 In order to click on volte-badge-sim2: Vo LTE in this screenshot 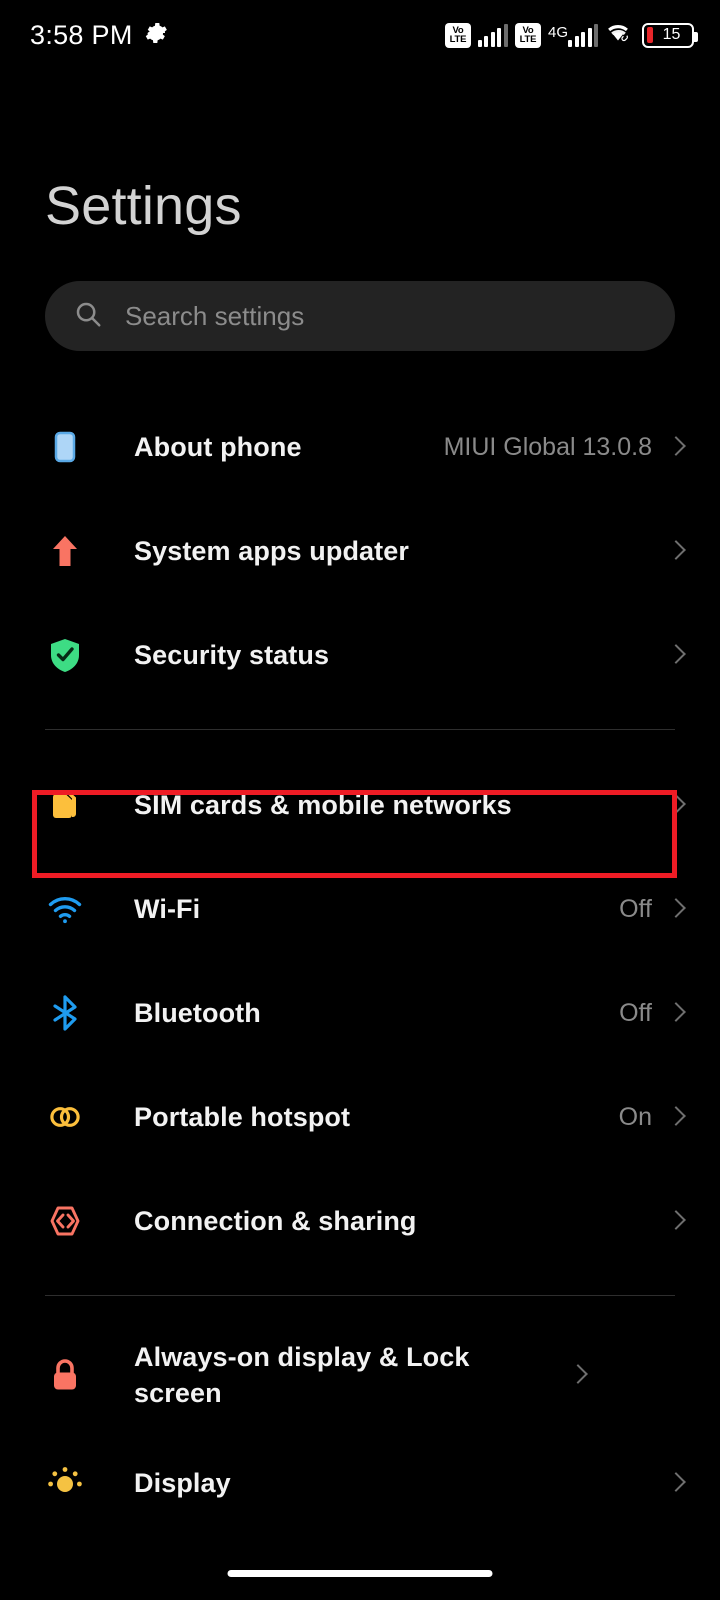, I will do `click(527, 35)`.